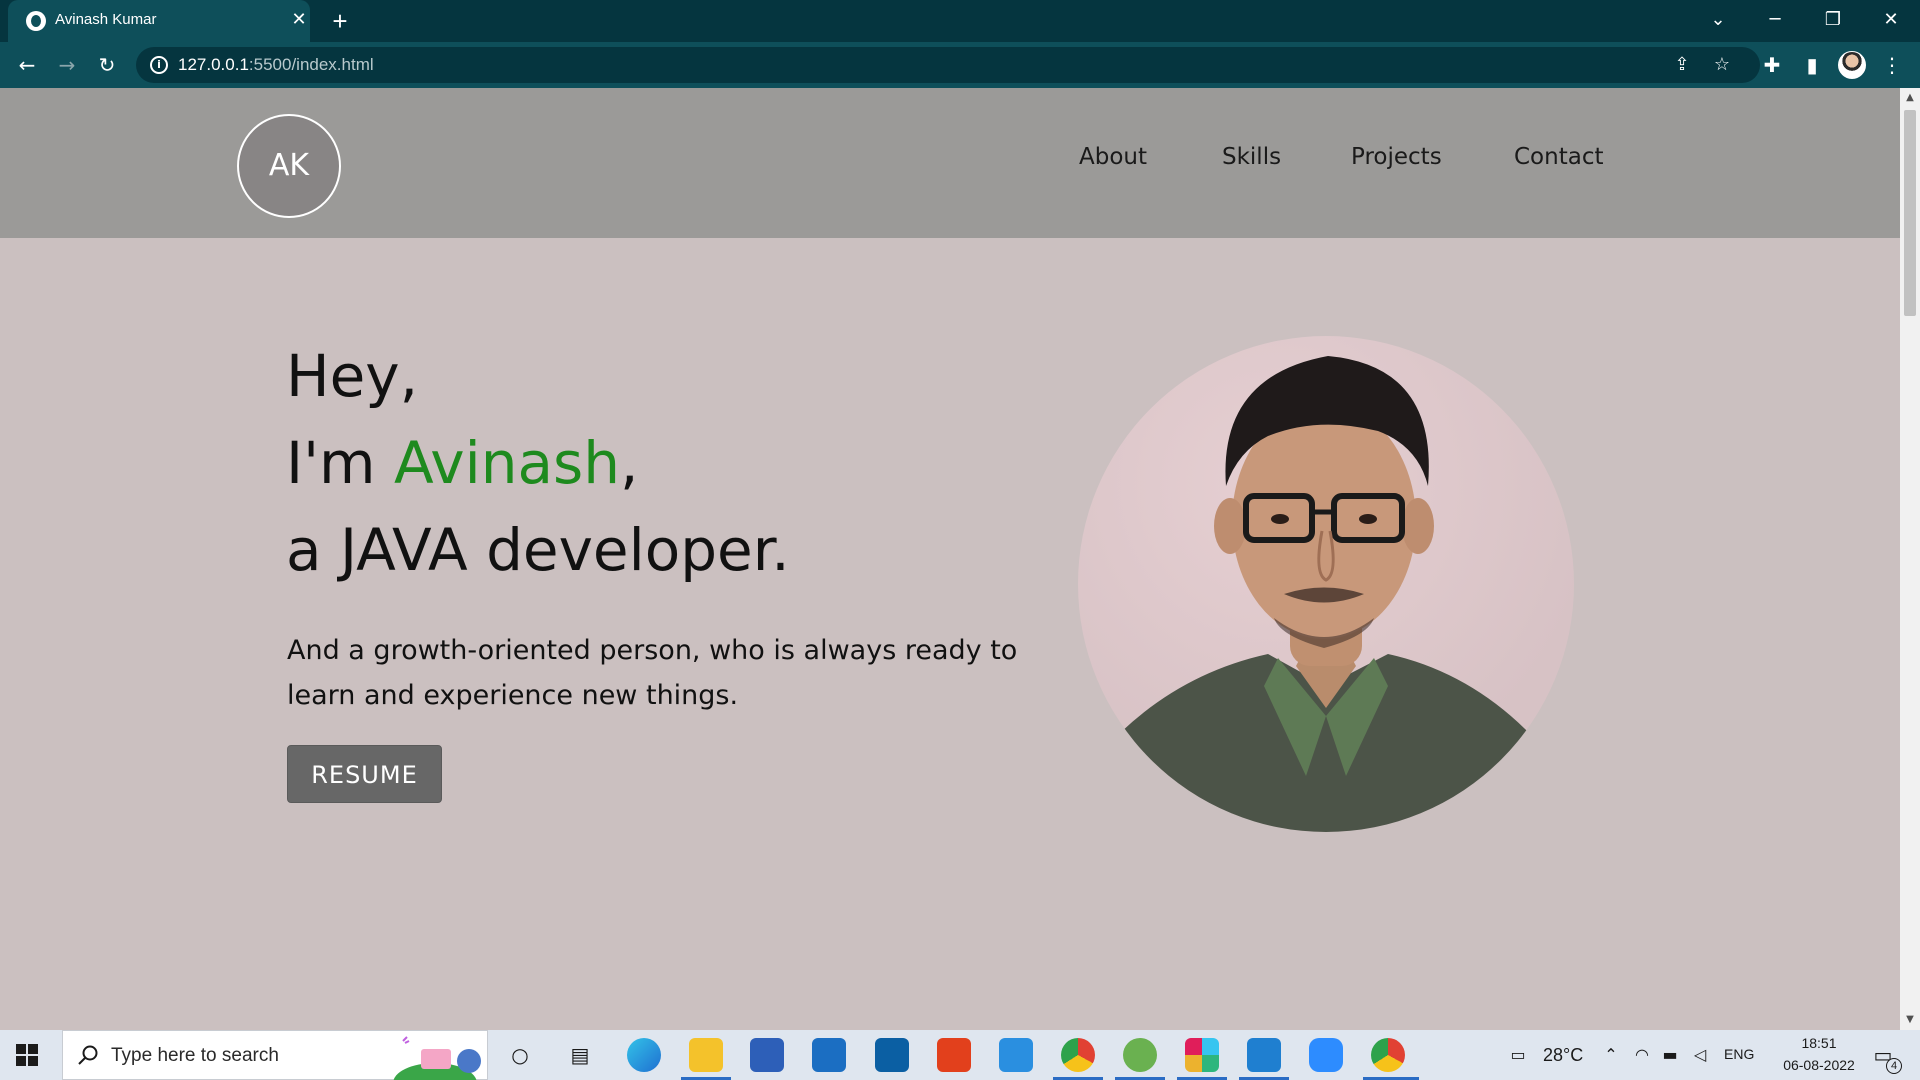  I want to click on show-hidden-icons: ⌃, so click(1611, 1055).